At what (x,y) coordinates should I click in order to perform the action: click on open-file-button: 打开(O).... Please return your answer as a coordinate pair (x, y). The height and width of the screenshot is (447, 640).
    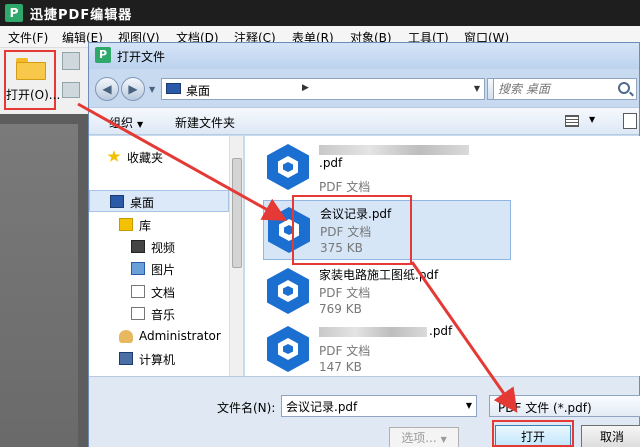
    Looking at the image, I should click on (32, 80).